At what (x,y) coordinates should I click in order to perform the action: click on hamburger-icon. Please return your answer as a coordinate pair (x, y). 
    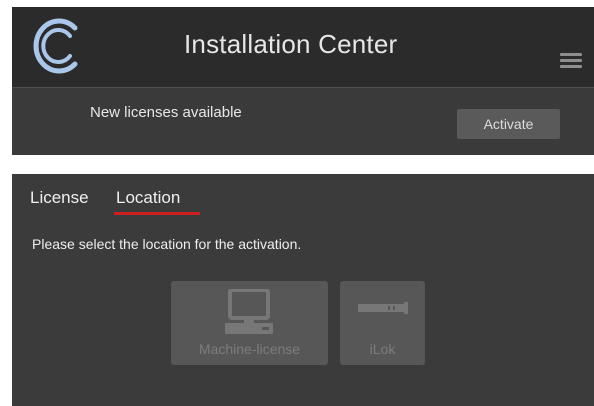
    Looking at the image, I should click on (571, 54).